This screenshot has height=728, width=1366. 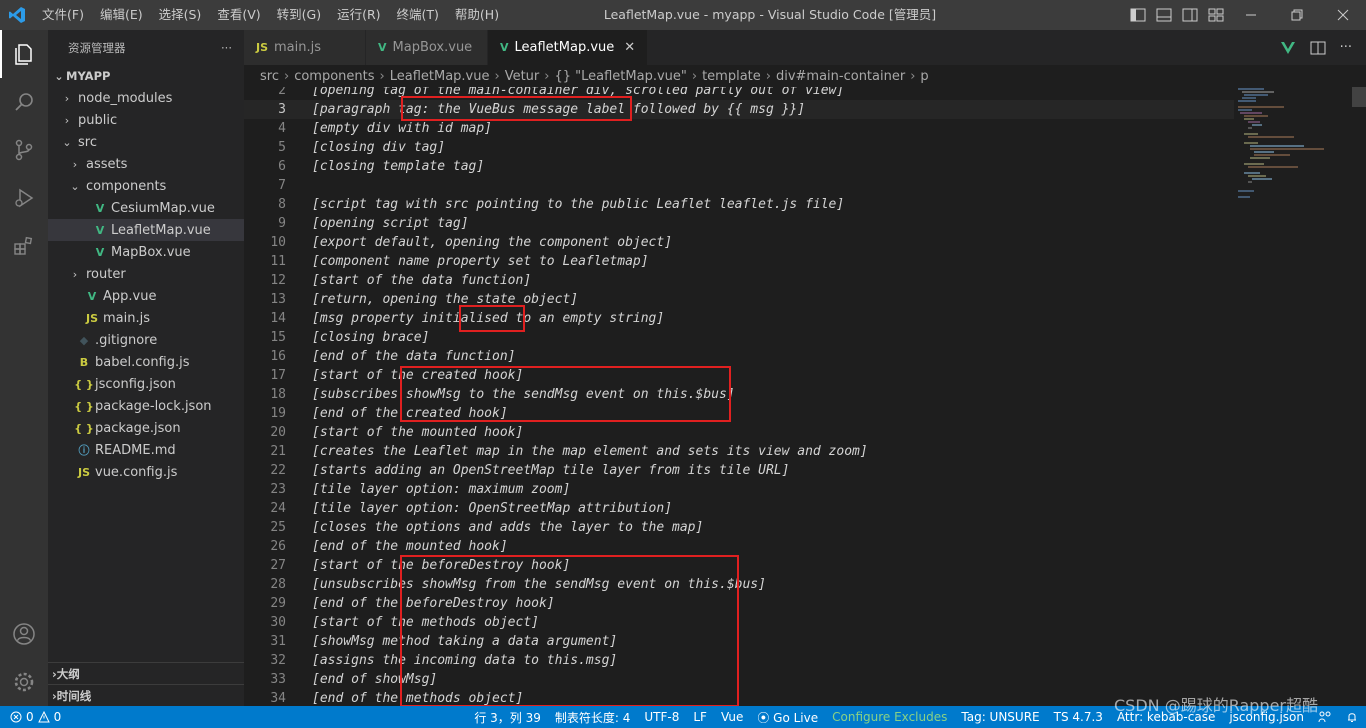 I want to click on more-tab-actions-icon: ···, so click(x=1346, y=47).